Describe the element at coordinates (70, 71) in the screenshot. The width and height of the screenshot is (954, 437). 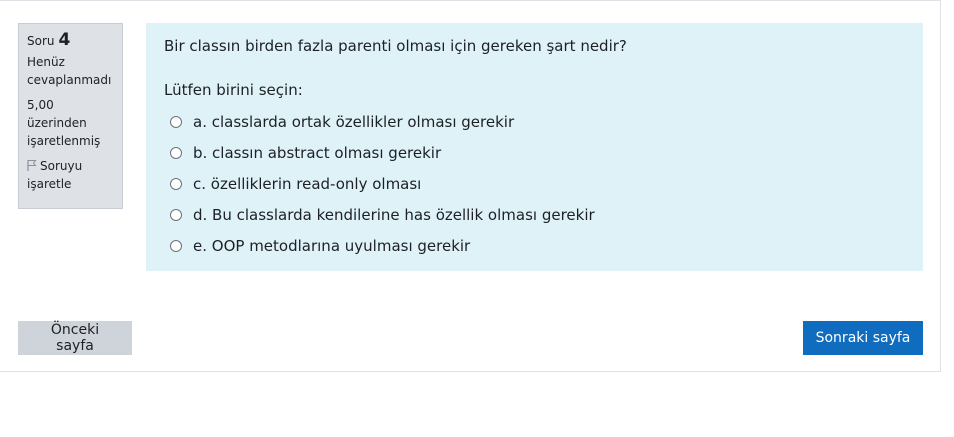
I see `question-status: Henüz cevaplanmadı` at that location.